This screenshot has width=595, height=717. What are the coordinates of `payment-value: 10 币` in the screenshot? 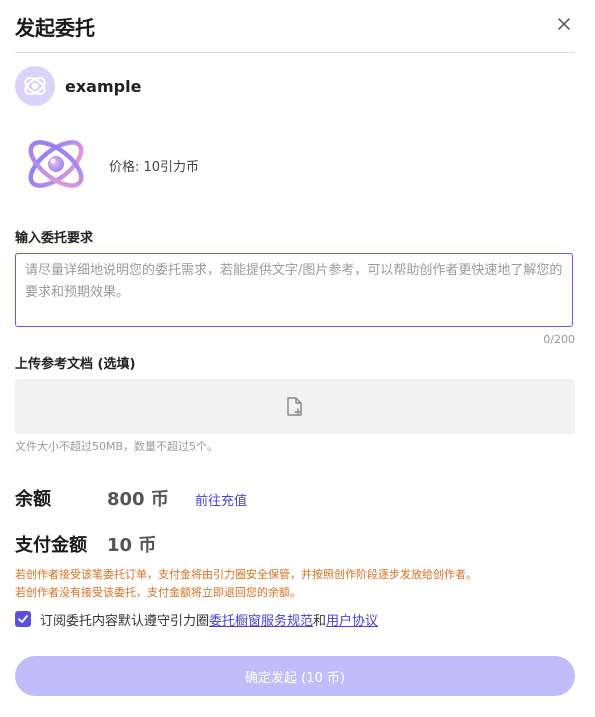 It's located at (132, 545).